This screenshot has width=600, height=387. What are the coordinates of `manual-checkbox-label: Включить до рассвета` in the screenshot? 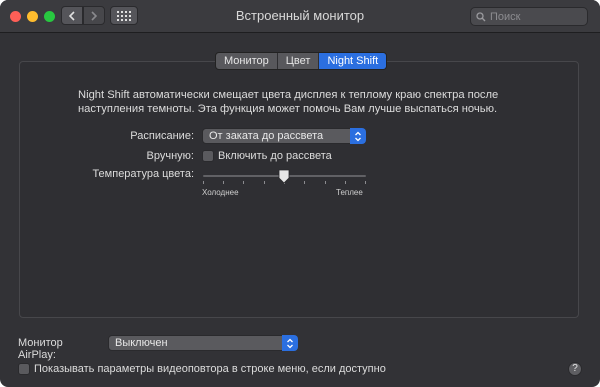 It's located at (275, 156).